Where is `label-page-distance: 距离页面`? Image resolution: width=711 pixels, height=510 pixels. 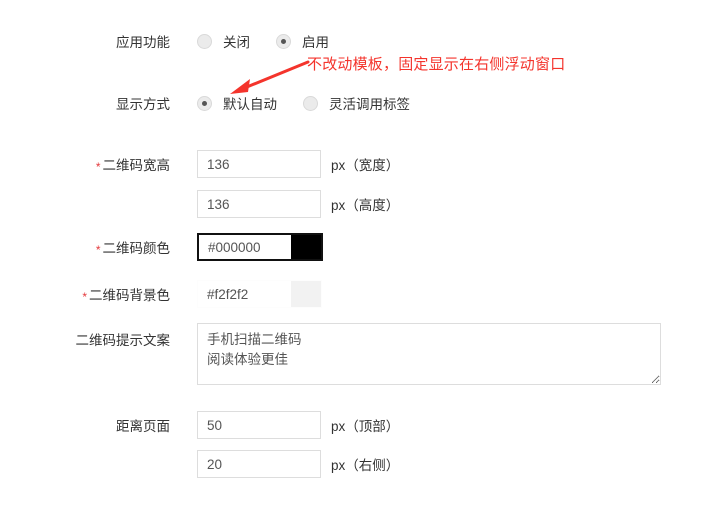 label-page-distance: 距离页面 is located at coordinates (143, 426).